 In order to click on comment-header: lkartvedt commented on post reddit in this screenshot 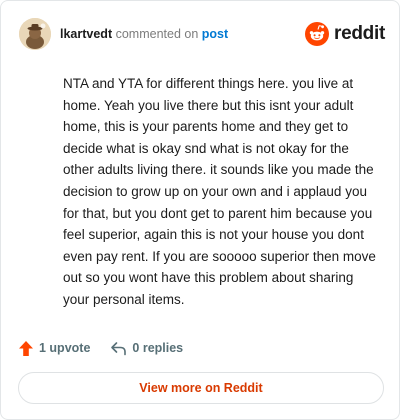, I will do `click(202, 34)`.